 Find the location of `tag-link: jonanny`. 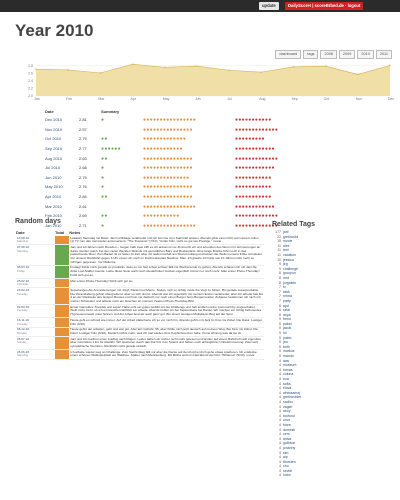

tag-link: jonanny is located at coordinates (289, 448).